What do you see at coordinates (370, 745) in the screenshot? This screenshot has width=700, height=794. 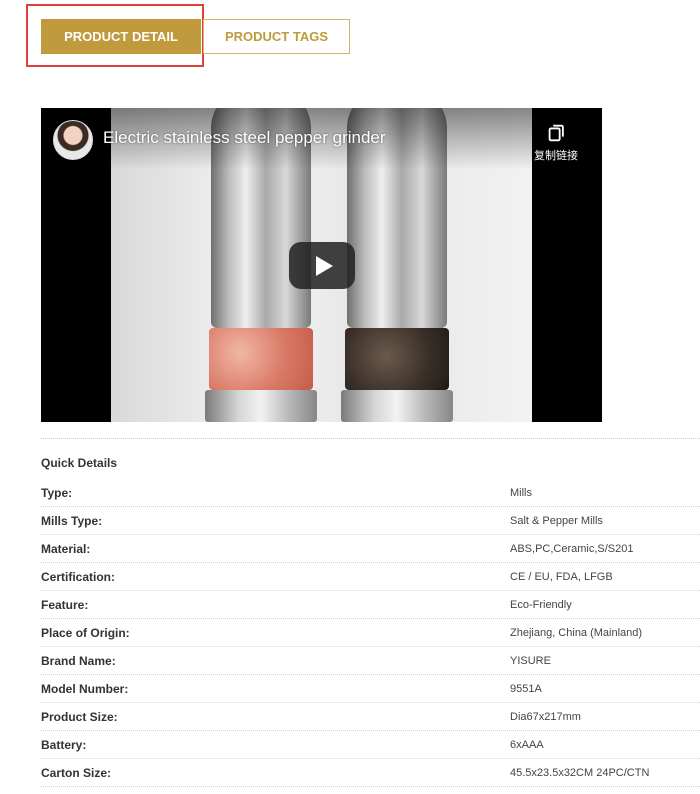 I see `detail-row-battery: Battery: 6xAAA` at bounding box center [370, 745].